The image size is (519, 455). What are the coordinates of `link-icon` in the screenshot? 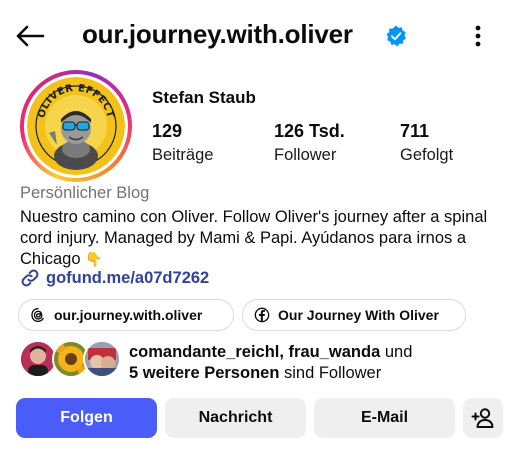 It's located at (30, 278).